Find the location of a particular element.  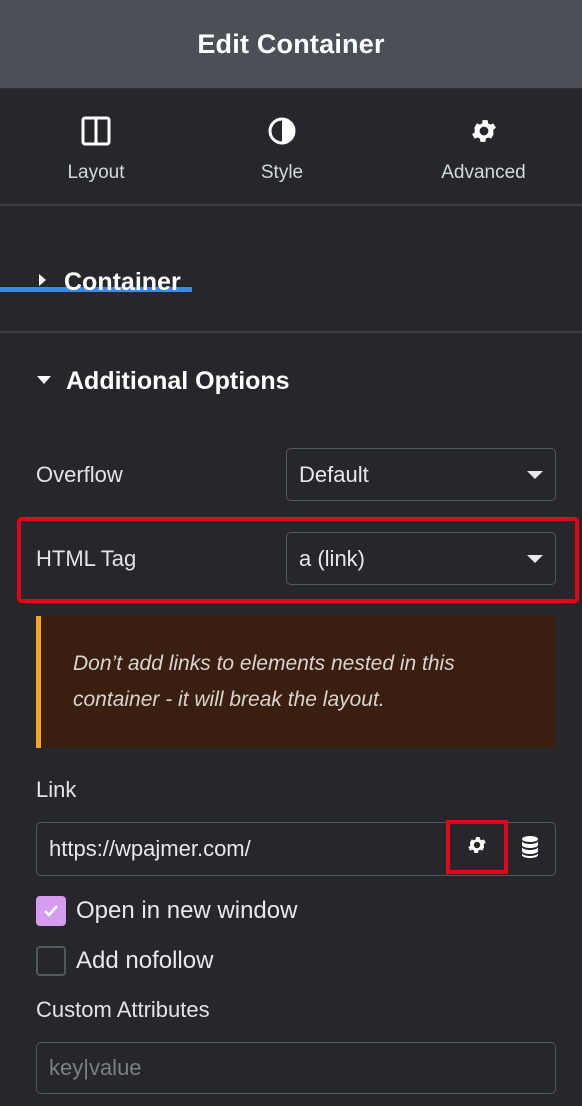

overflow-value: Default is located at coordinates (334, 474).